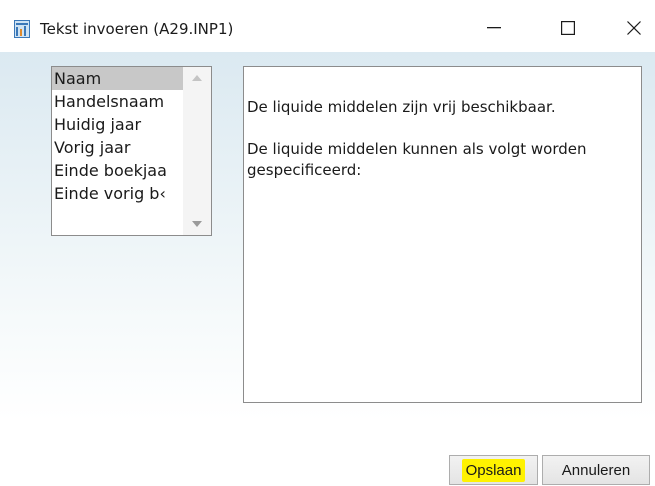 This screenshot has height=486, width=655. I want to click on cancel-button-label: Annuleren, so click(596, 470).